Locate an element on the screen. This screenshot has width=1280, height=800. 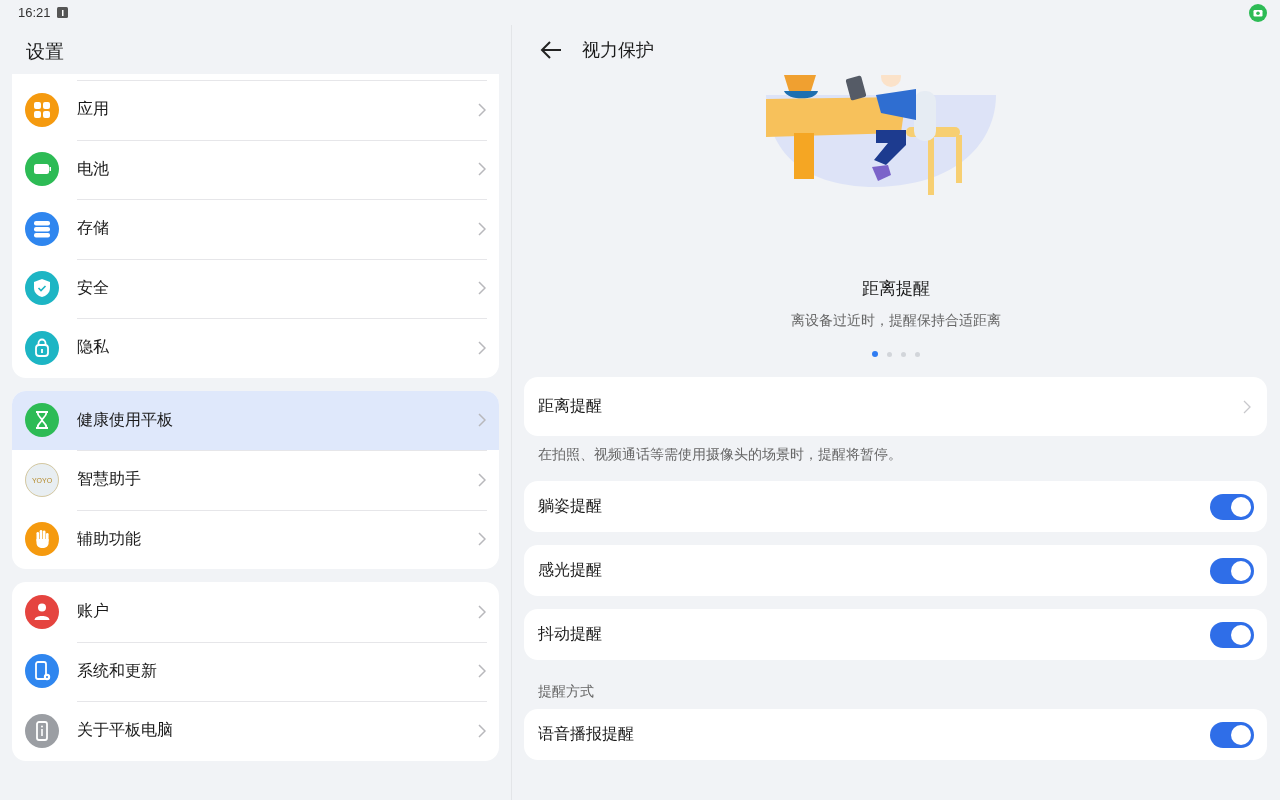
row-label: 语音播报提醒 is located at coordinates (586, 734).